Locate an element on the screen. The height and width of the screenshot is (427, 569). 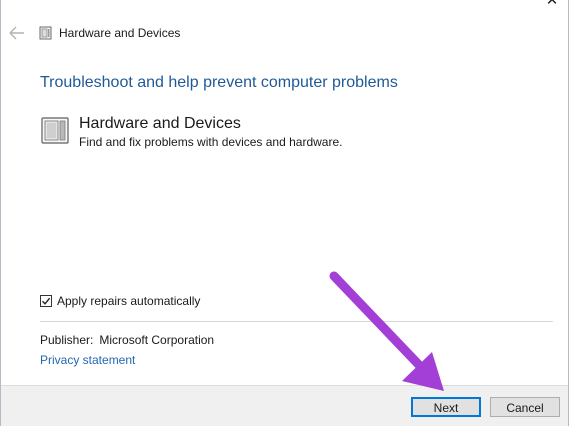
apply-repairs-checkbox is located at coordinates (46, 301).